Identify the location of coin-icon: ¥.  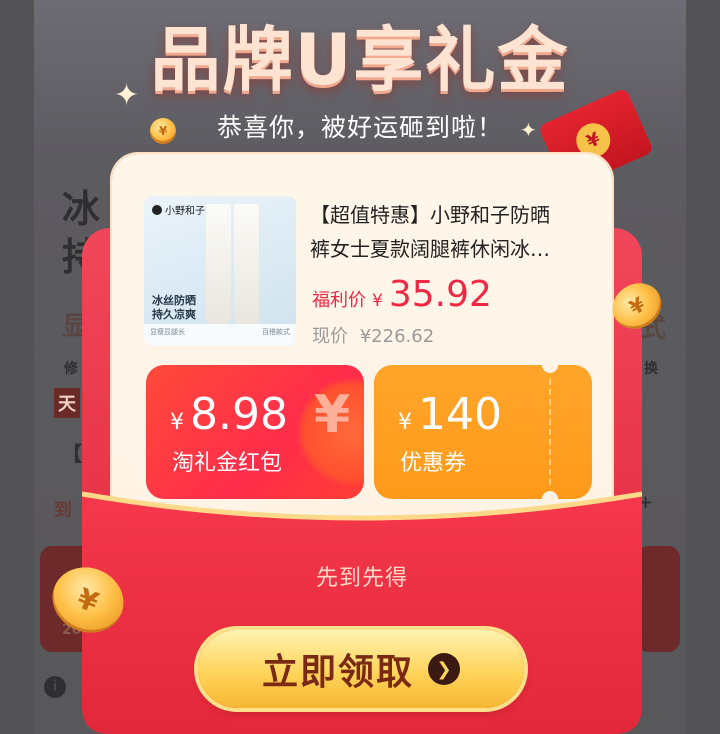
(163, 131).